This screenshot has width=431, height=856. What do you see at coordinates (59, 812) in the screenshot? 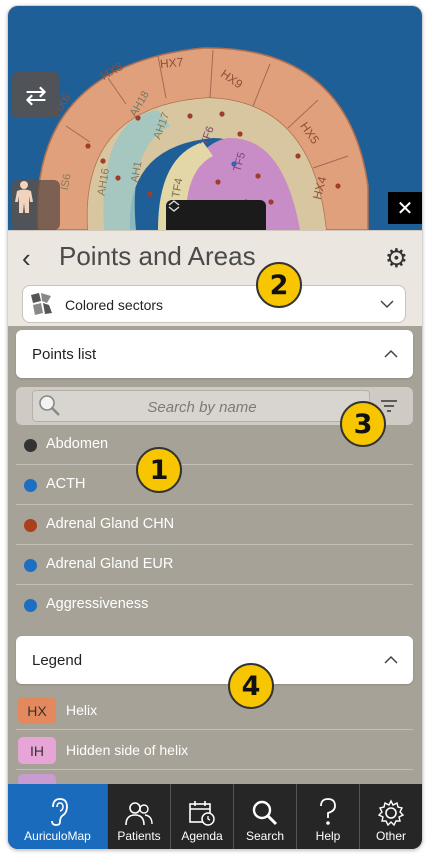
I see `ear-icon` at bounding box center [59, 812].